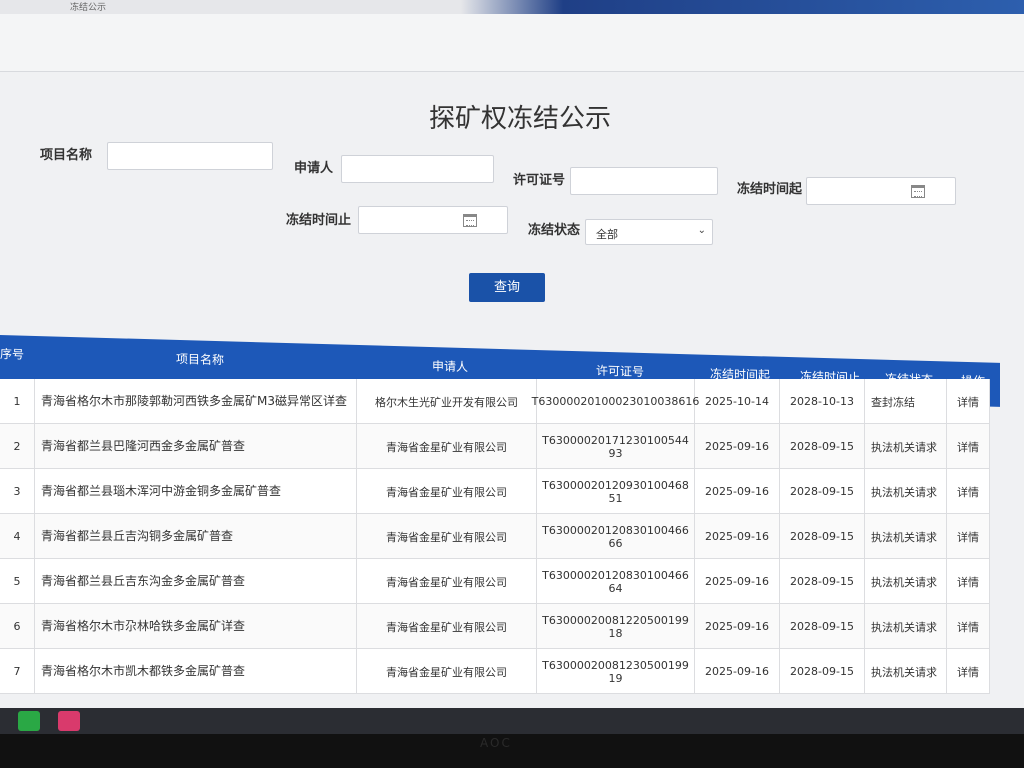 The width and height of the screenshot is (1024, 768). What do you see at coordinates (539, 180) in the screenshot?
I see `license-label: 许可证号` at bounding box center [539, 180].